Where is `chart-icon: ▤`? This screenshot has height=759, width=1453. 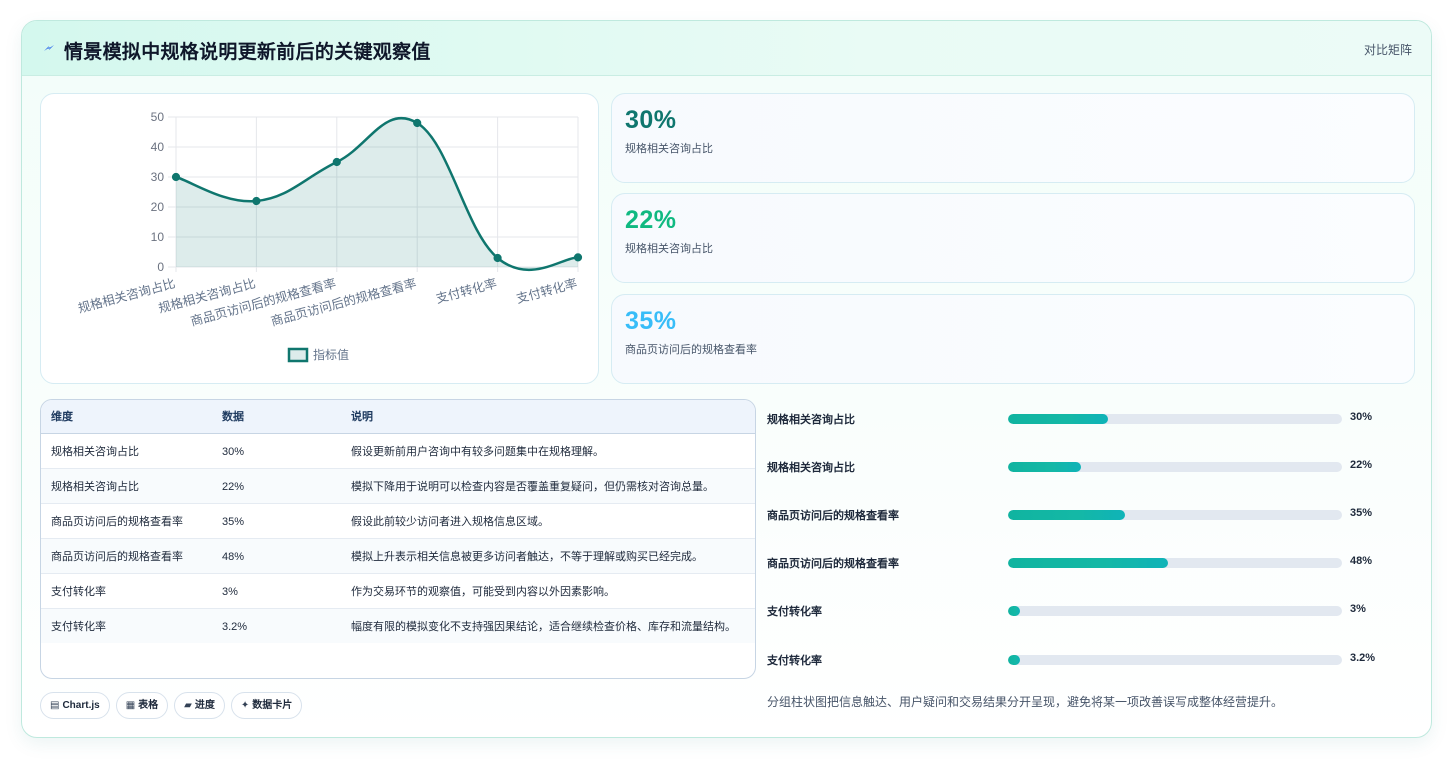
chart-icon: ▤ is located at coordinates (55, 705).